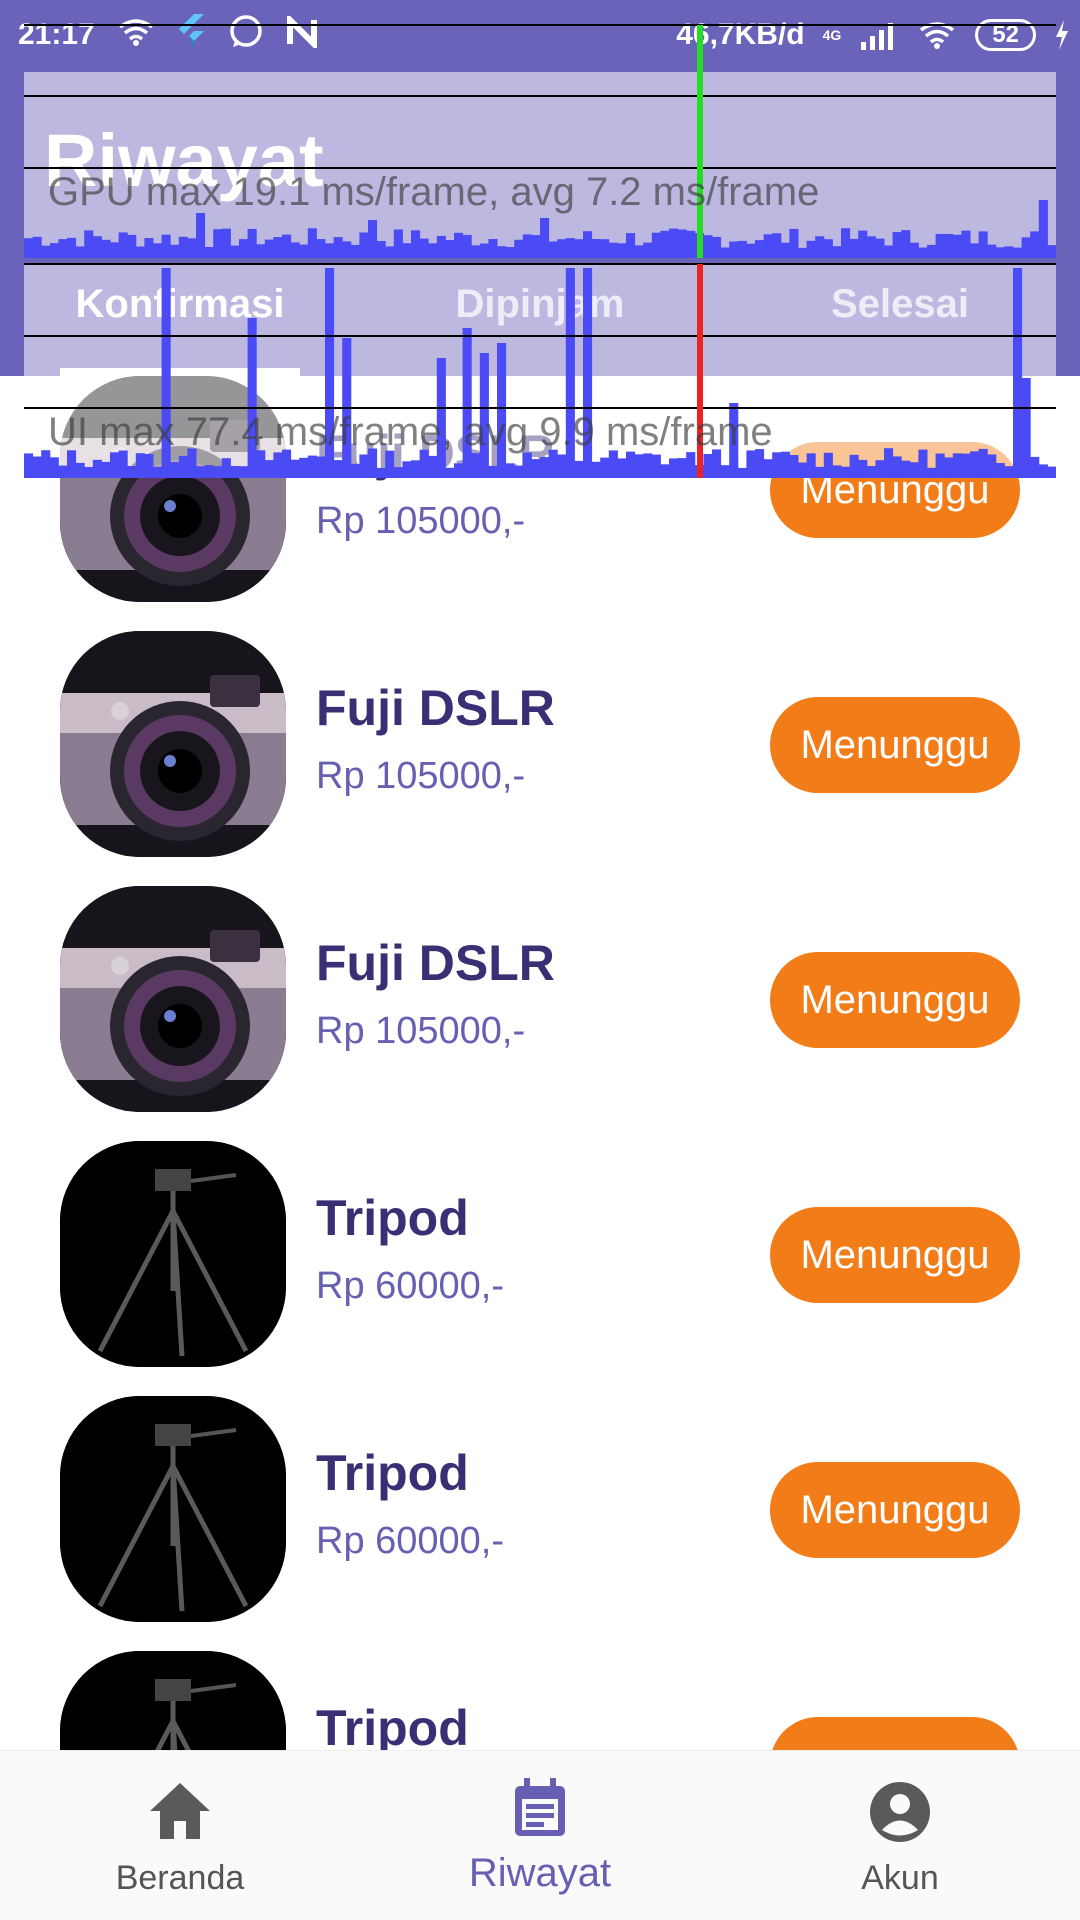 This screenshot has width=1080, height=1920. Describe the element at coordinates (180, 1811) in the screenshot. I see `home-icon` at that location.